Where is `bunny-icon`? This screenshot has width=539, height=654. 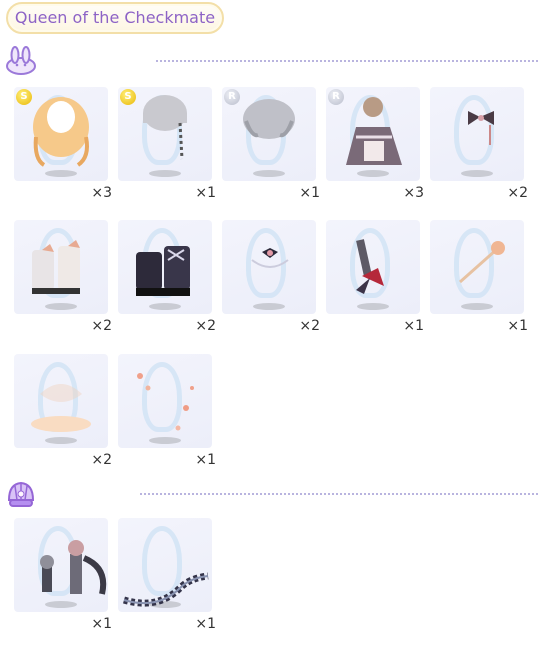
bunny-icon is located at coordinates (21, 60).